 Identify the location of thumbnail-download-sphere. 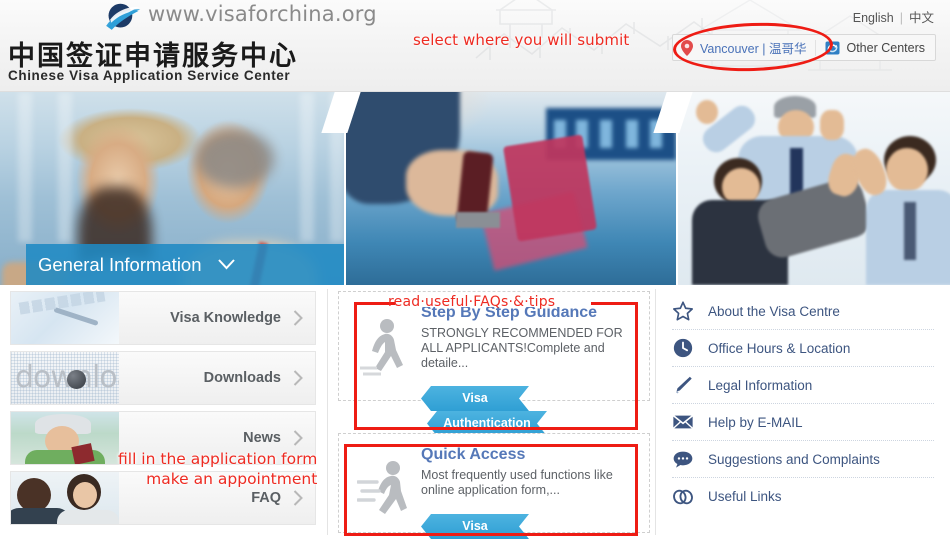
(76, 379).